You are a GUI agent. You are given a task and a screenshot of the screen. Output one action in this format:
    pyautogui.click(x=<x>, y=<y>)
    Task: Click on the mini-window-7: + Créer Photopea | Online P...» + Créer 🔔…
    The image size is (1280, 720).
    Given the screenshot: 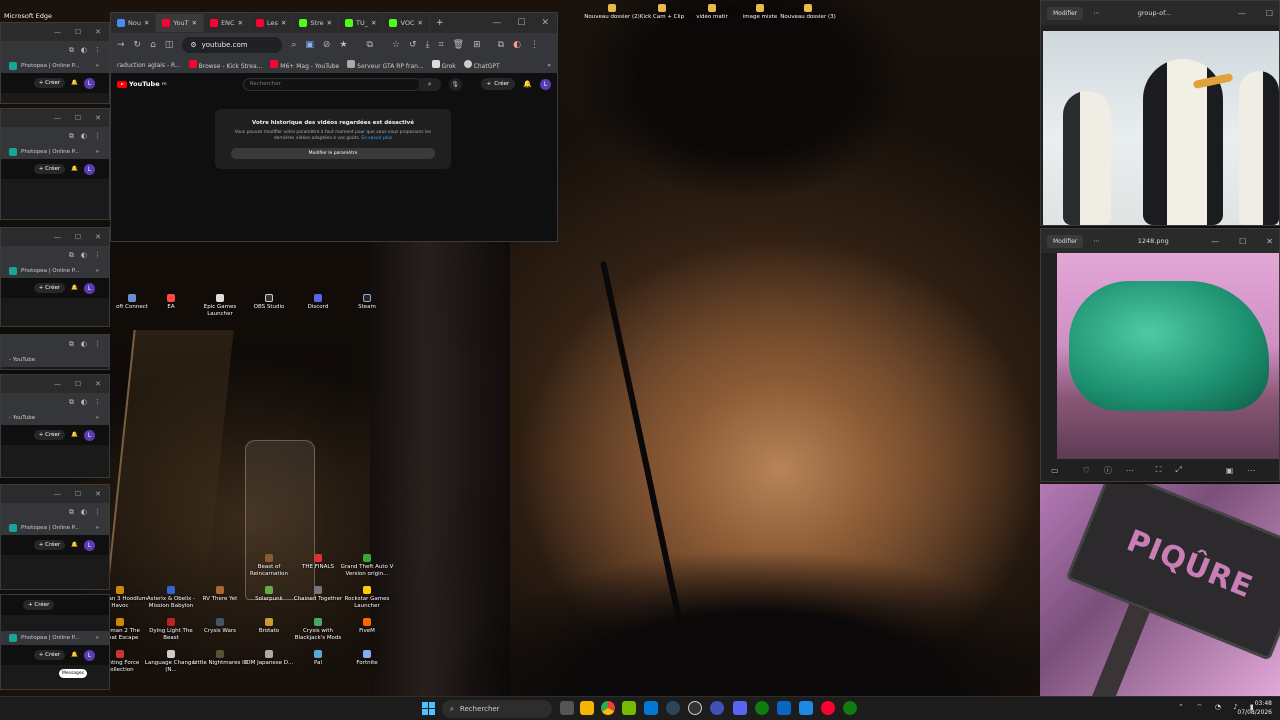 What is the action you would take?
    pyautogui.click(x=55, y=642)
    